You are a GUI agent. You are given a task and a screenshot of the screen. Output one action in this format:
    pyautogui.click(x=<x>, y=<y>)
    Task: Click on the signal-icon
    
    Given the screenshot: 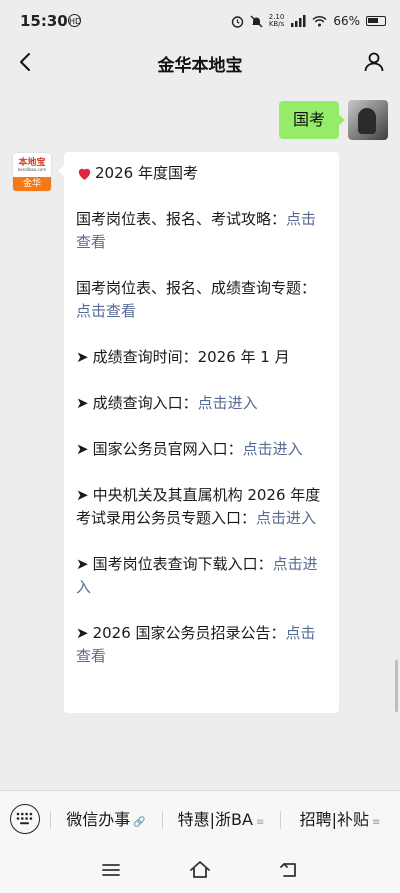 What is the action you would take?
    pyautogui.click(x=298, y=21)
    